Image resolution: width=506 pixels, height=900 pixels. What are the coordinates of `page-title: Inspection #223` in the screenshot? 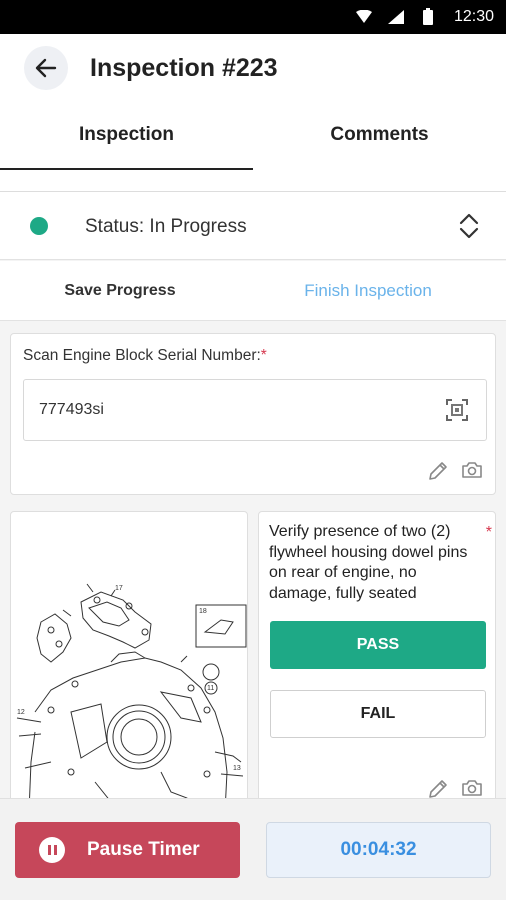 It's located at (184, 68).